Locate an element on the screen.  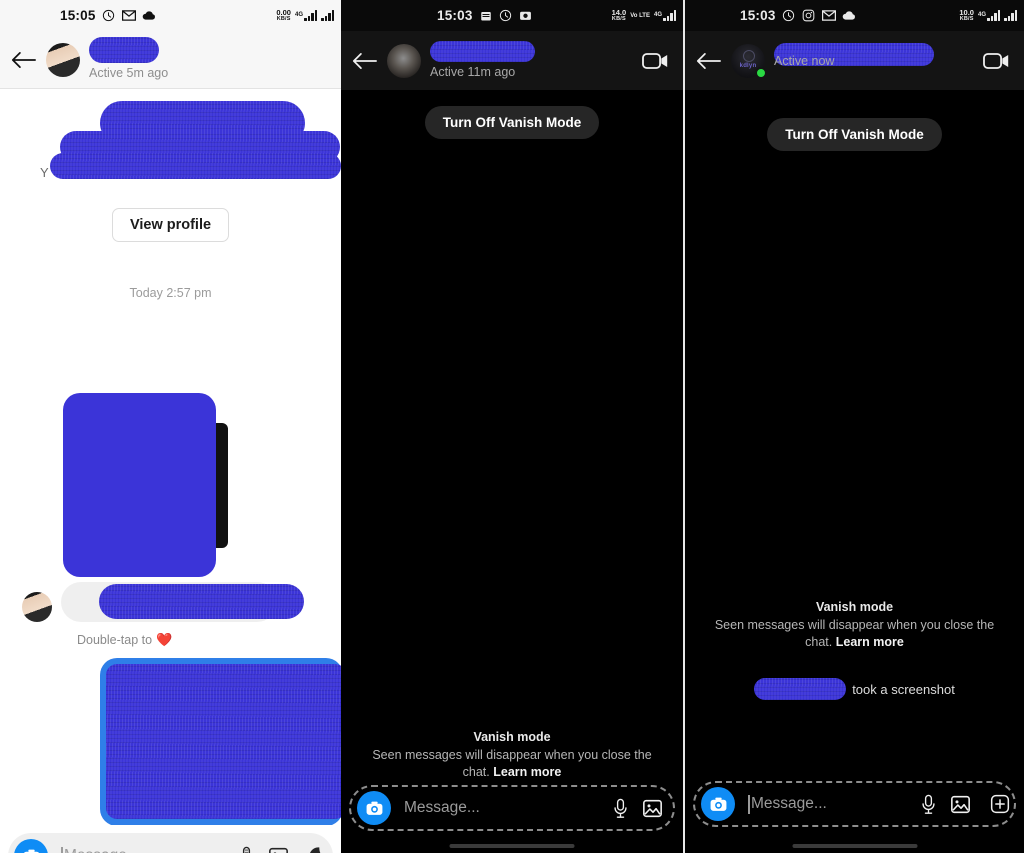
profile-bio-redacted: Y is located at coordinates (170, 145).